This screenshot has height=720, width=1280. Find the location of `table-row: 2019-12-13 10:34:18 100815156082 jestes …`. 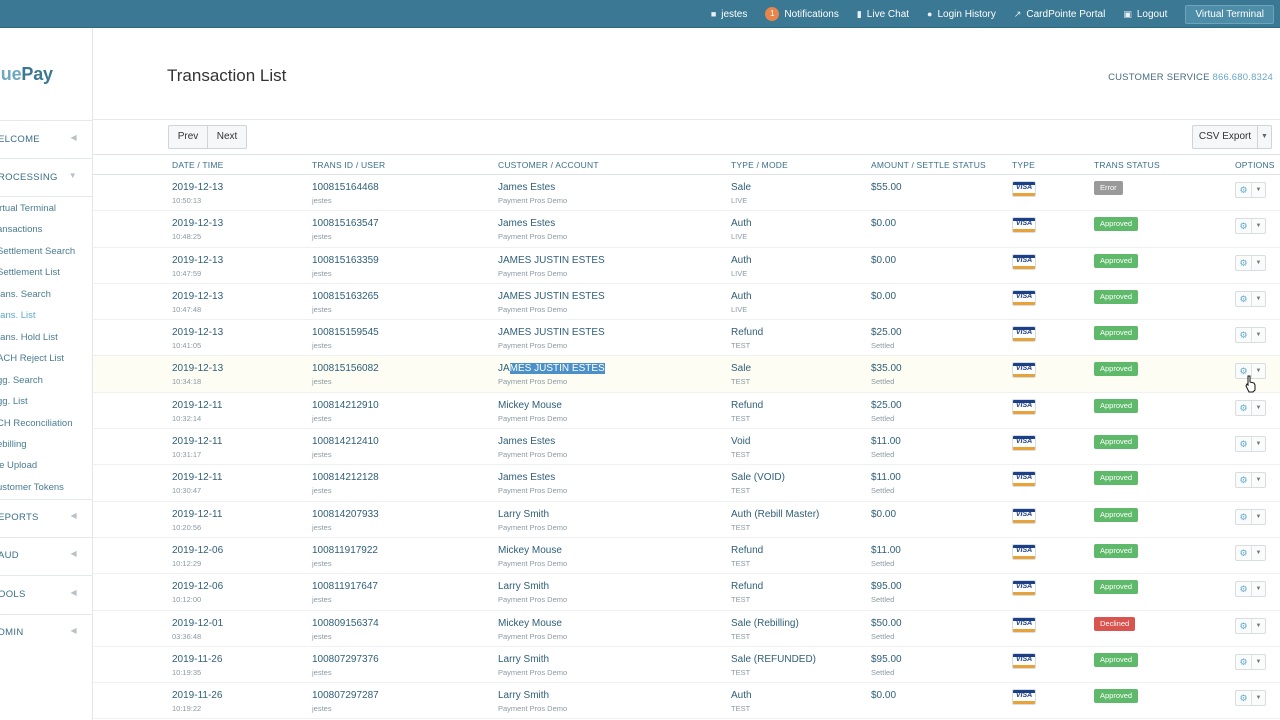

table-row: 2019-12-13 10:34:18 100815156082 jestes … is located at coordinates (686, 374).